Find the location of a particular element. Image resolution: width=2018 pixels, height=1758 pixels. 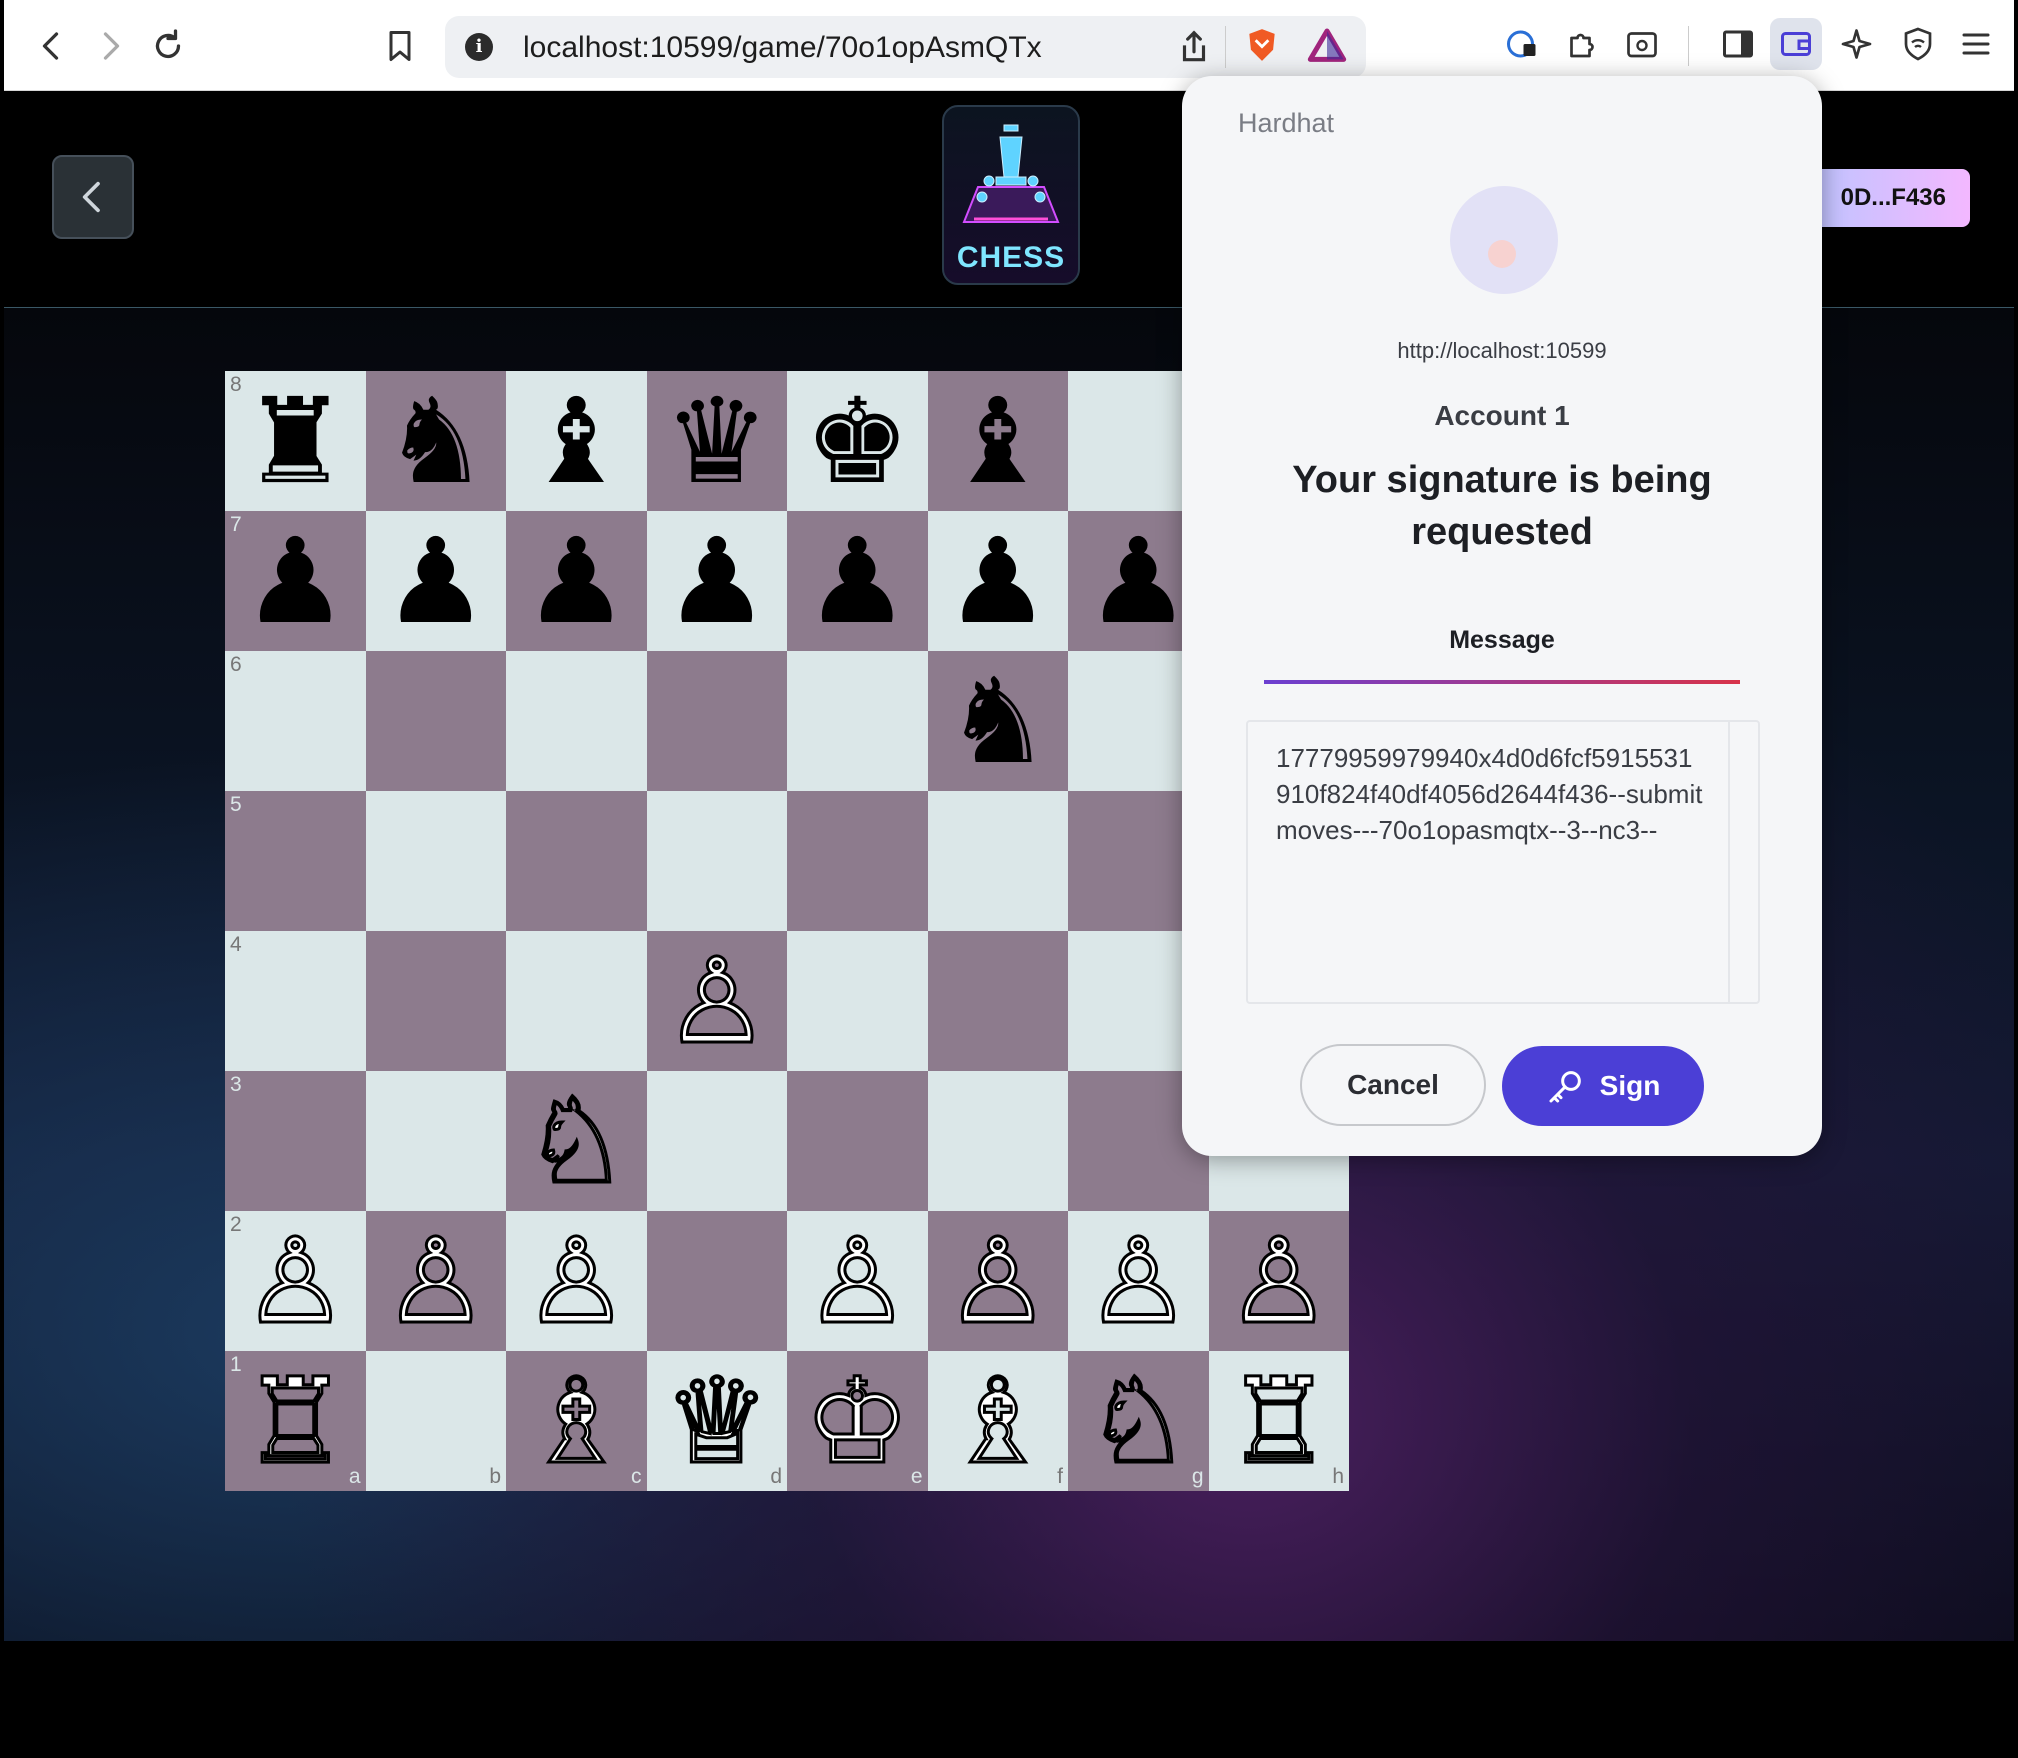

square-a3: 3 is located at coordinates (295, 1141).